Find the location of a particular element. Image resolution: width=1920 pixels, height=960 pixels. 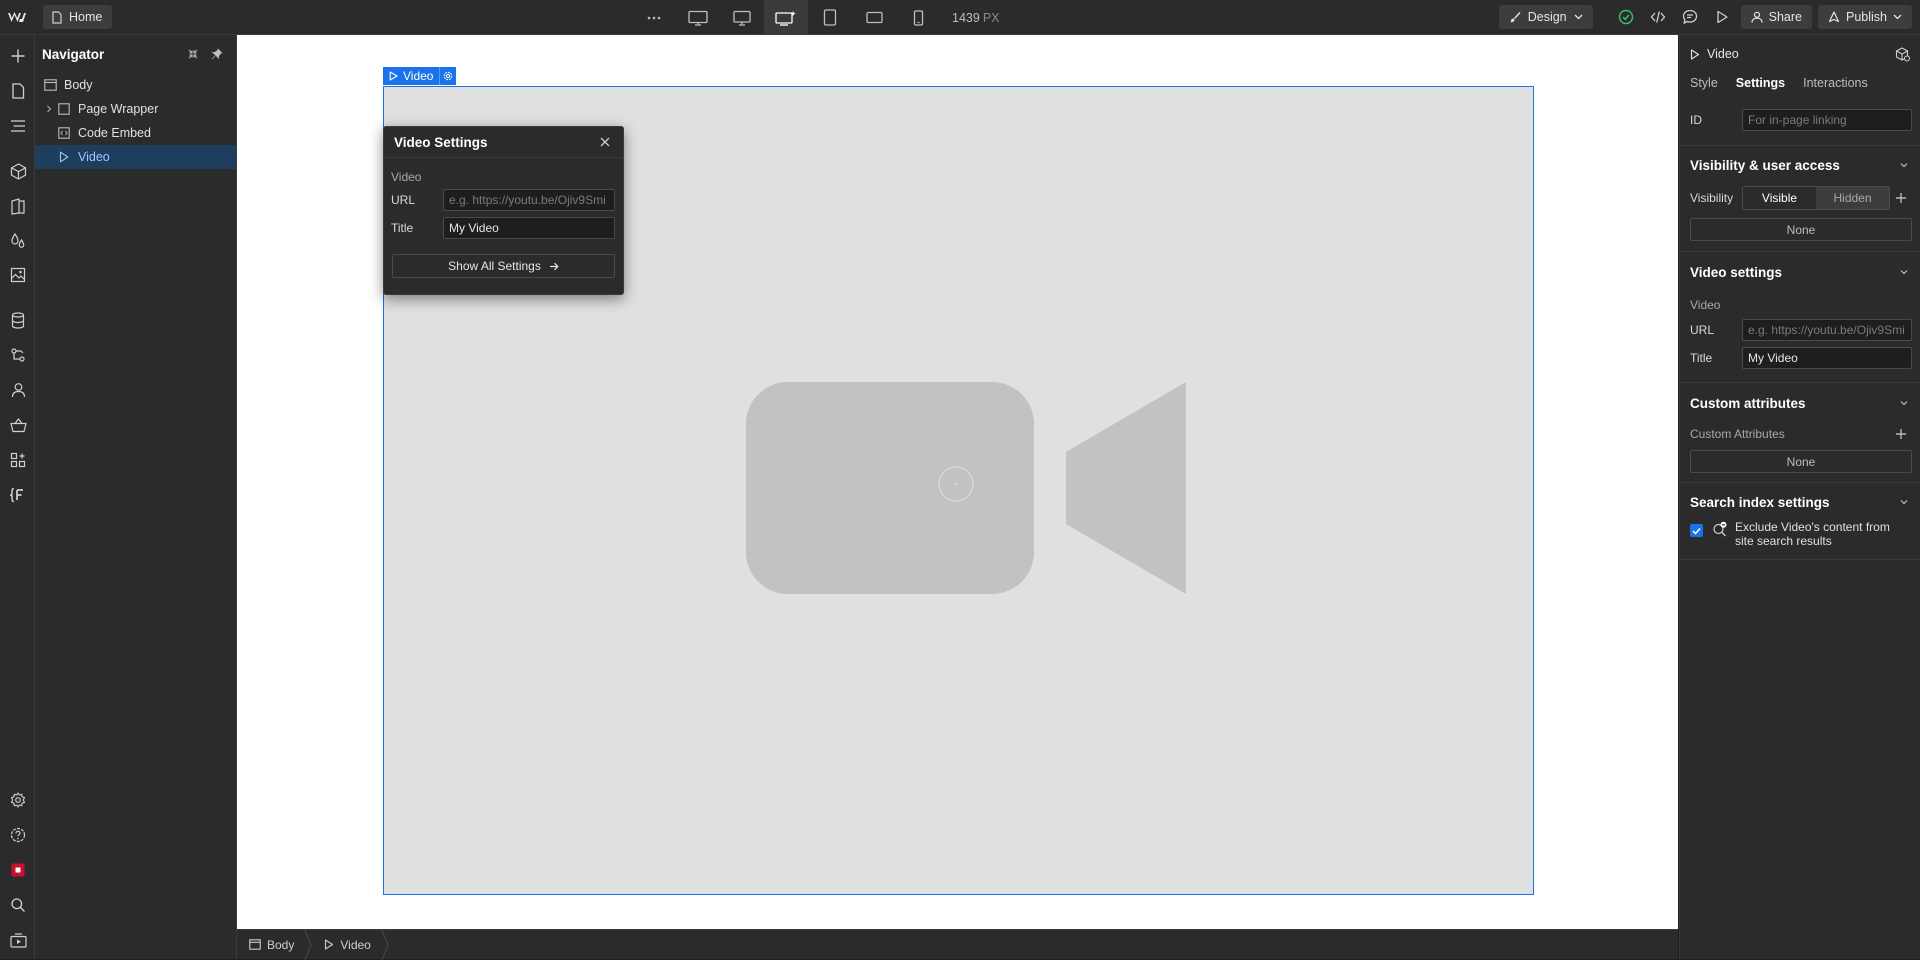

id-row: ID is located at coordinates (1800, 120).